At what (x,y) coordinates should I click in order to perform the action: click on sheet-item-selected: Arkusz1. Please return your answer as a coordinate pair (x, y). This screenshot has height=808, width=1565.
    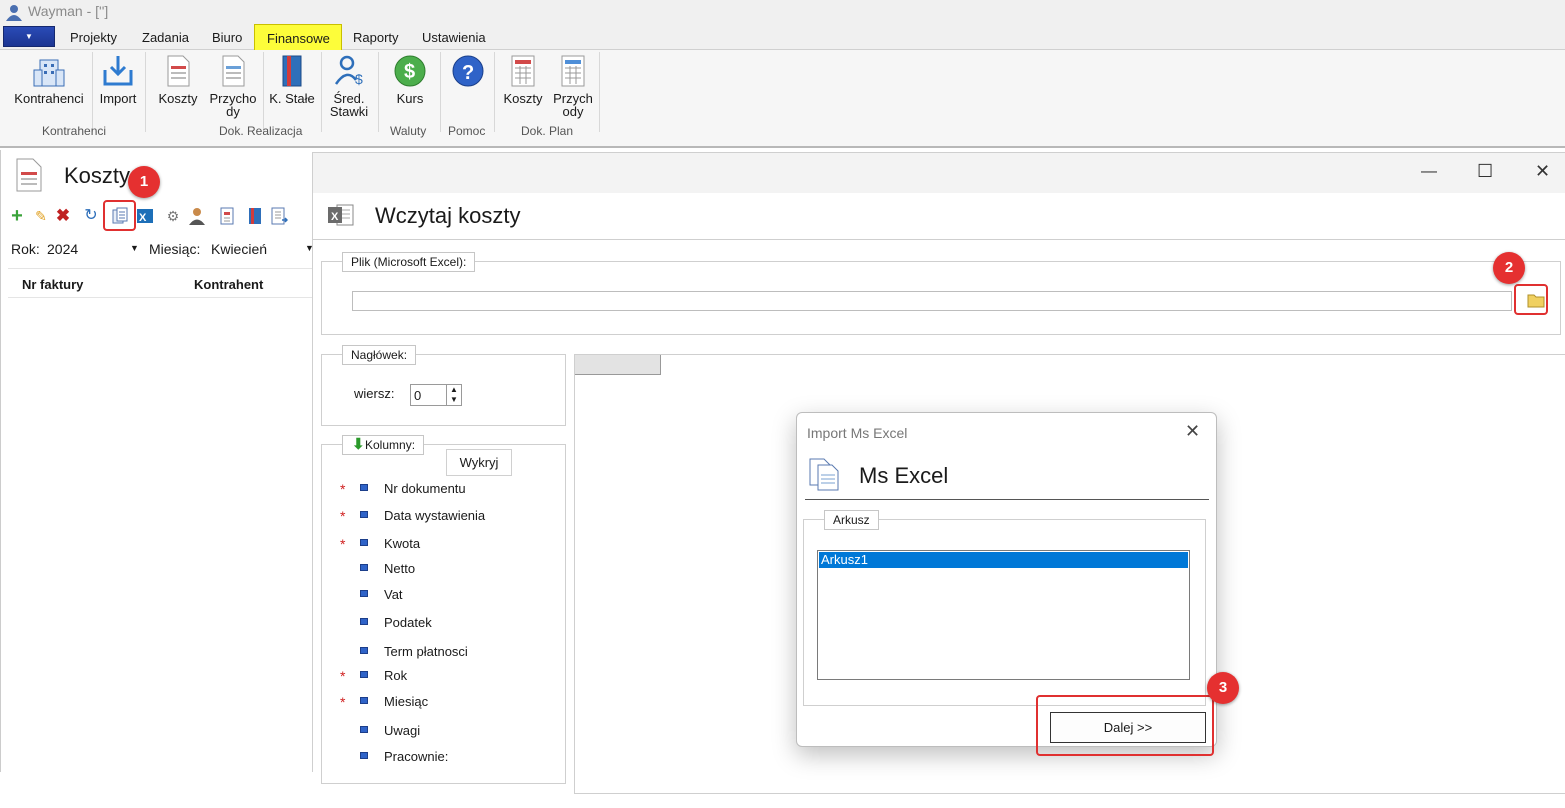
    Looking at the image, I should click on (1003, 560).